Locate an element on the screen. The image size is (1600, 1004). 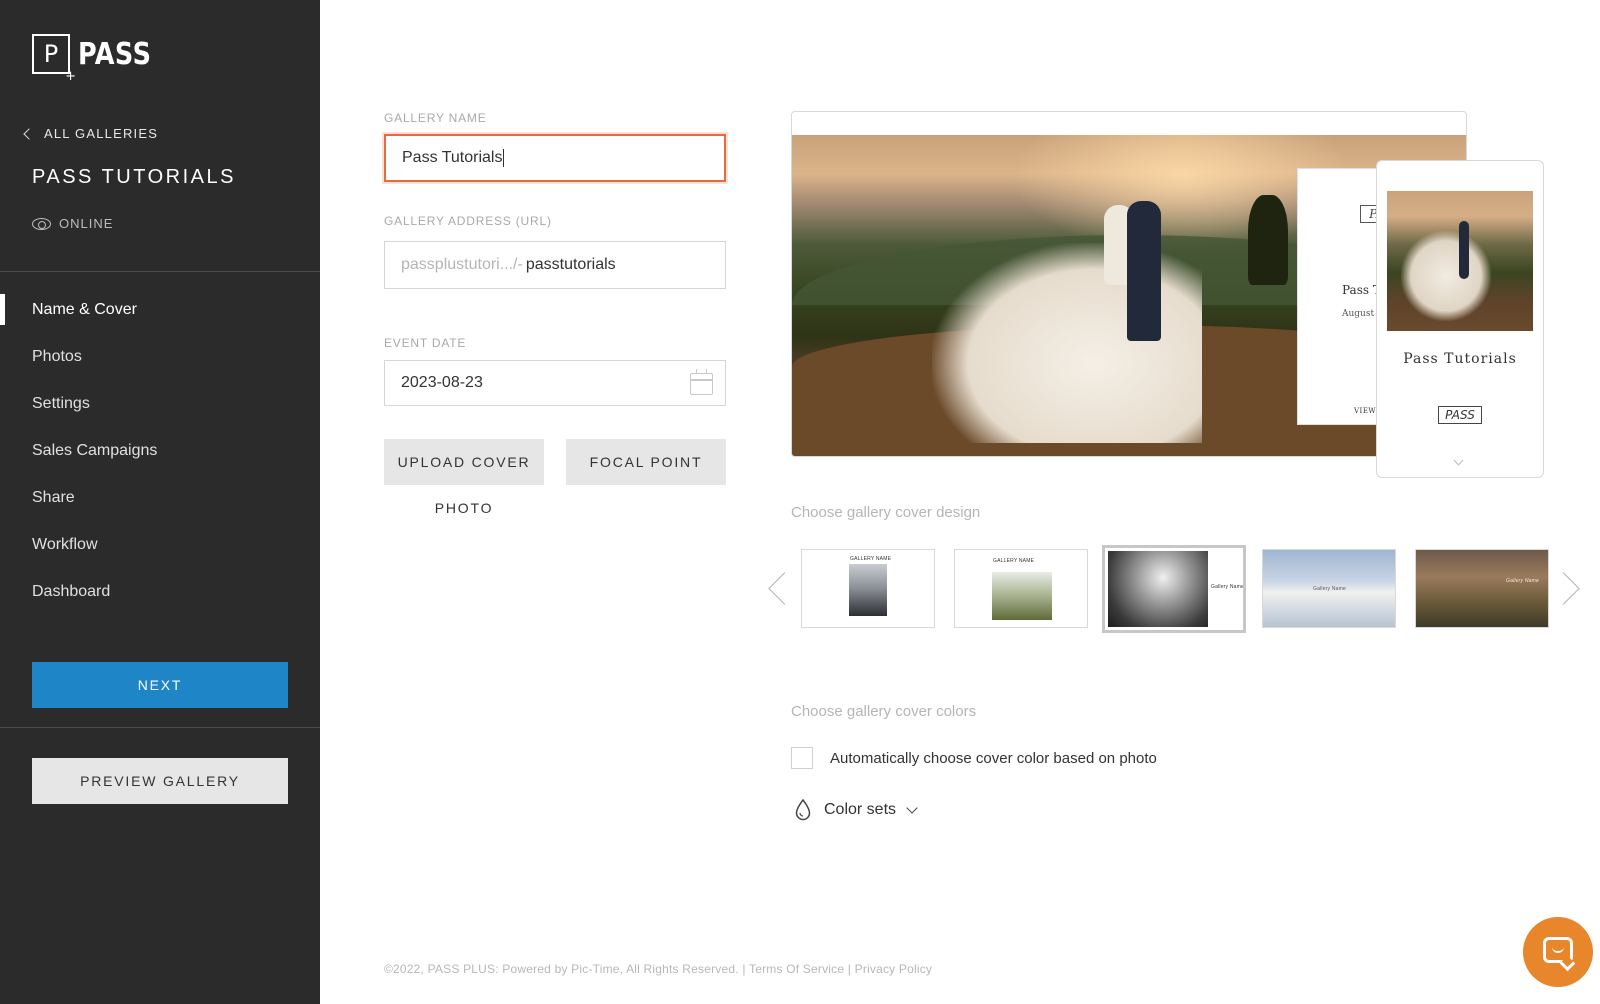
phone-cover-preview: Pass Tutorials PASS is located at coordinates (1460, 319).